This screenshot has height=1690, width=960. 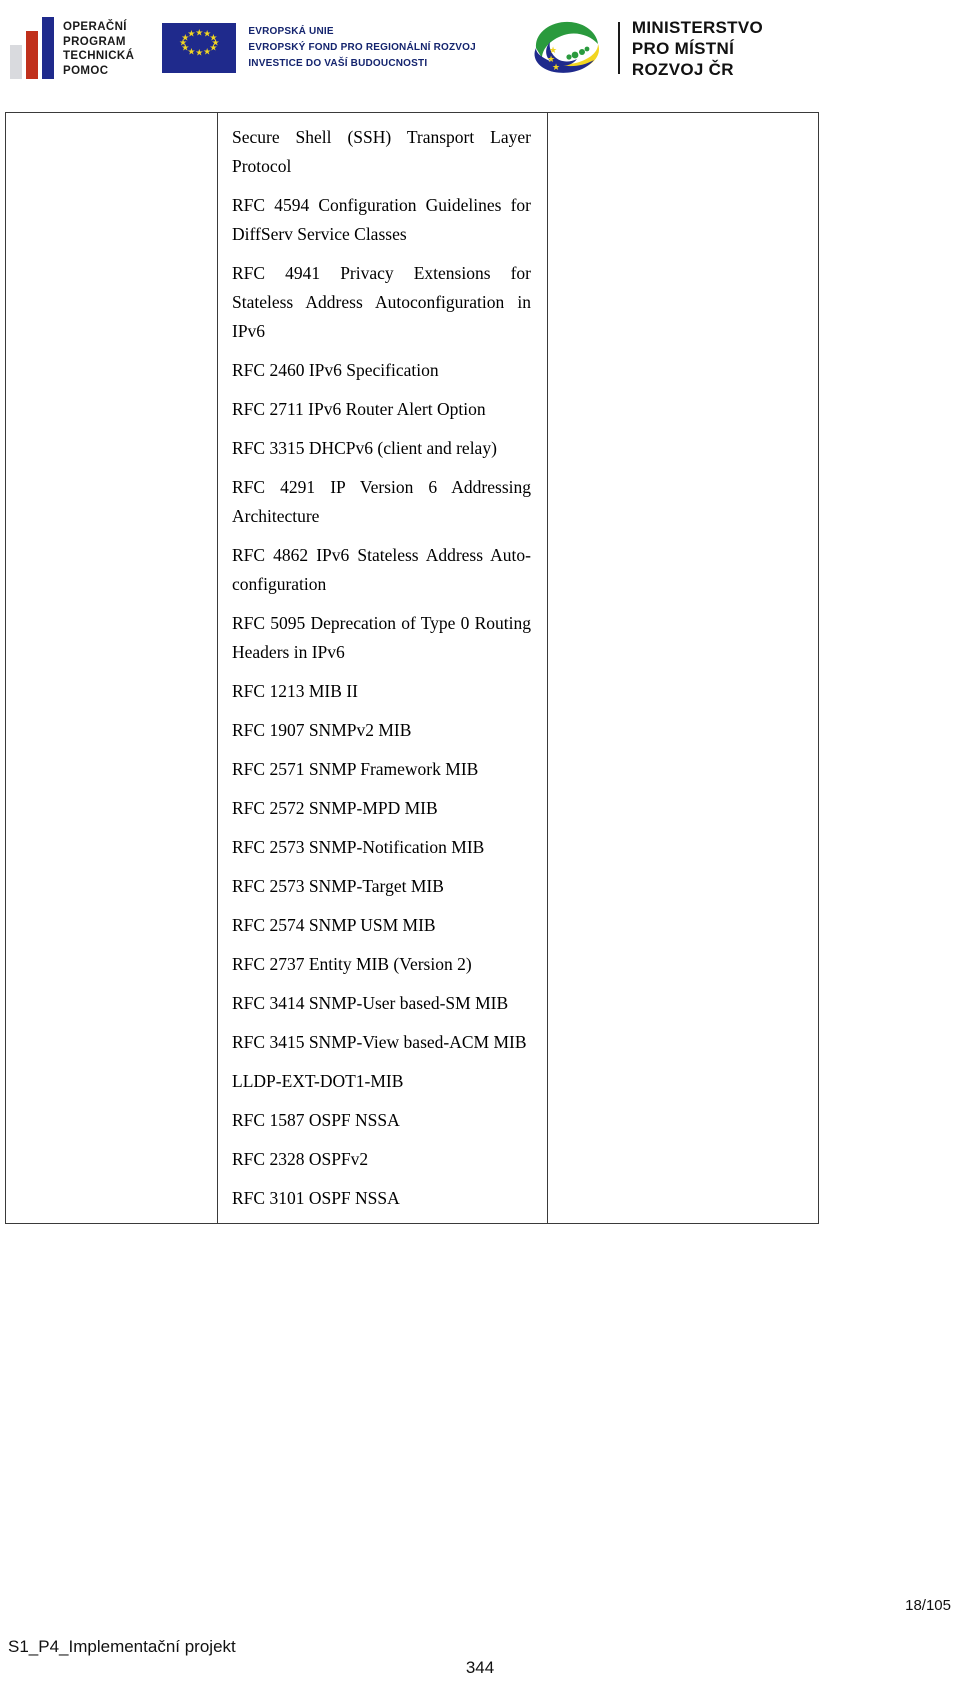 I want to click on list-item: RFC 3101 OSPF NSSA, so click(x=316, y=1198).